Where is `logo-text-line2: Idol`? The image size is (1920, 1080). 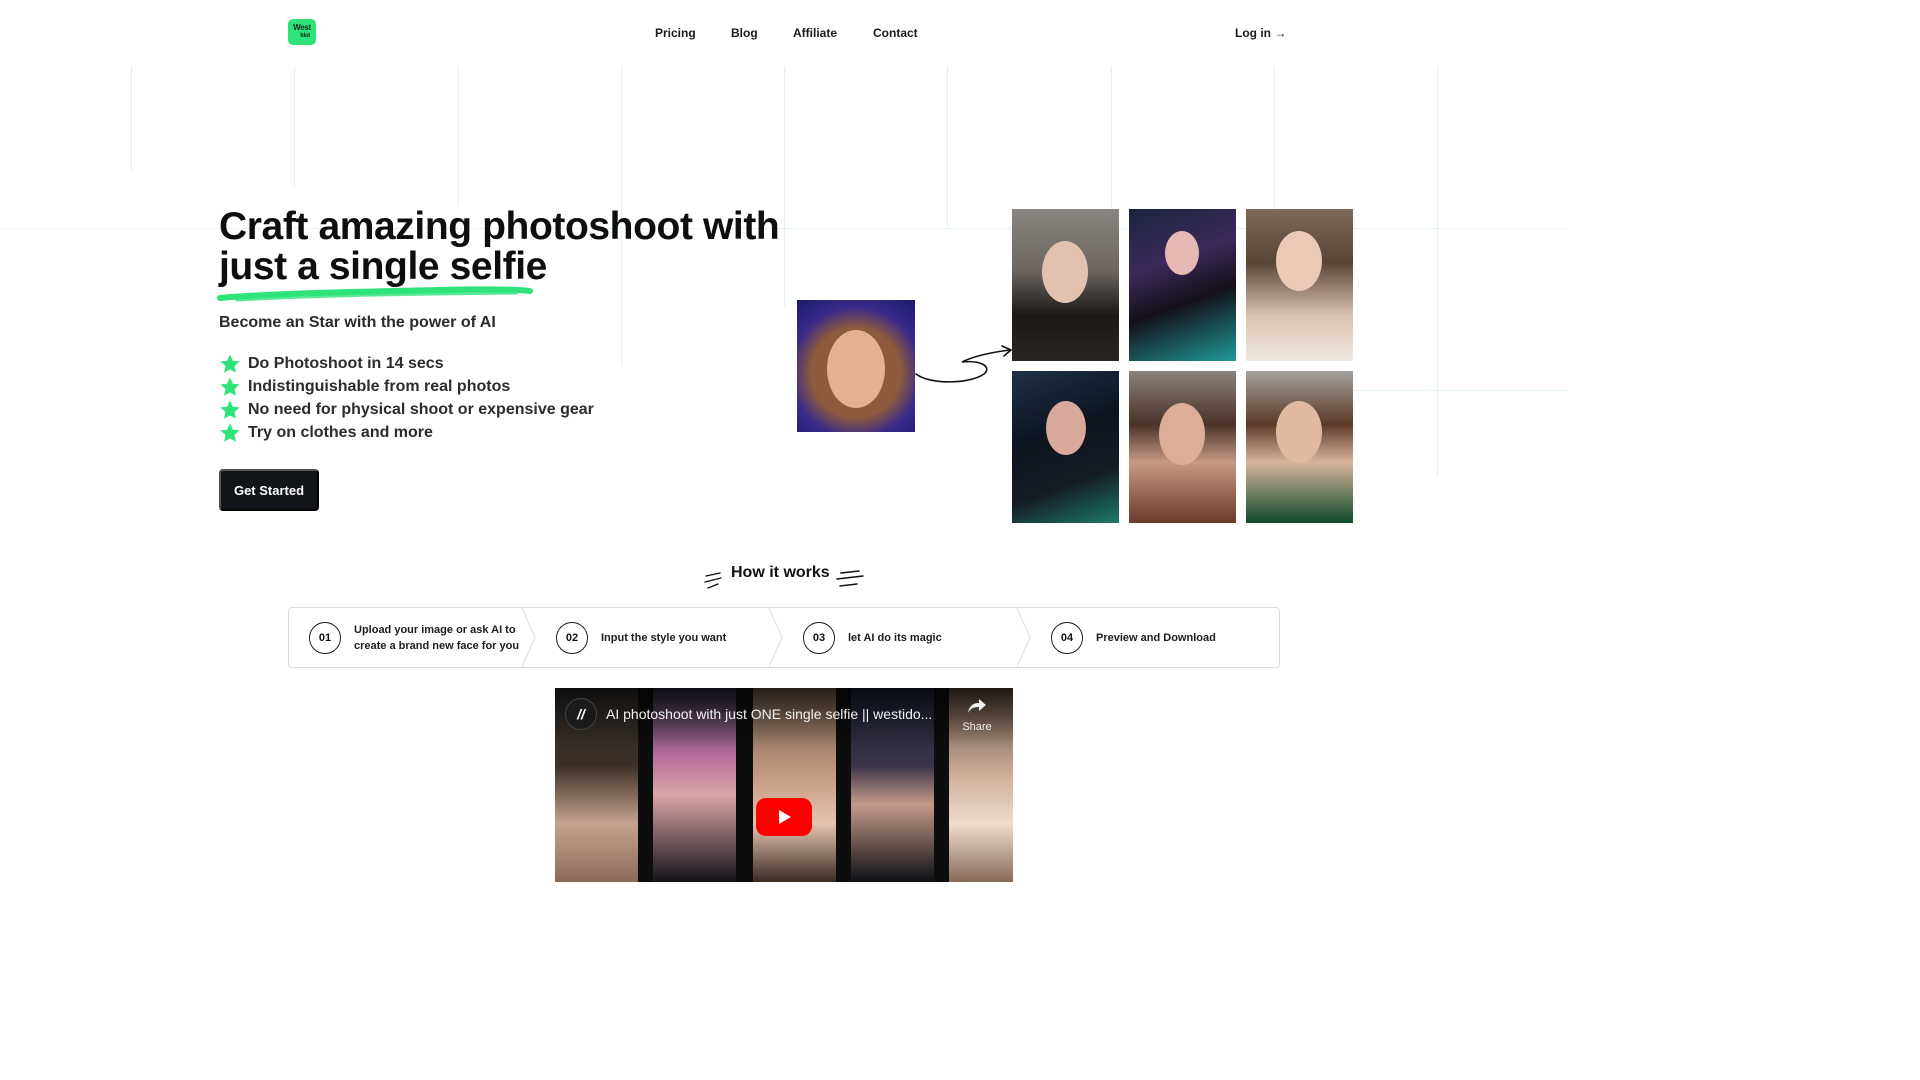
logo-text-line2: Idol is located at coordinates (305, 36).